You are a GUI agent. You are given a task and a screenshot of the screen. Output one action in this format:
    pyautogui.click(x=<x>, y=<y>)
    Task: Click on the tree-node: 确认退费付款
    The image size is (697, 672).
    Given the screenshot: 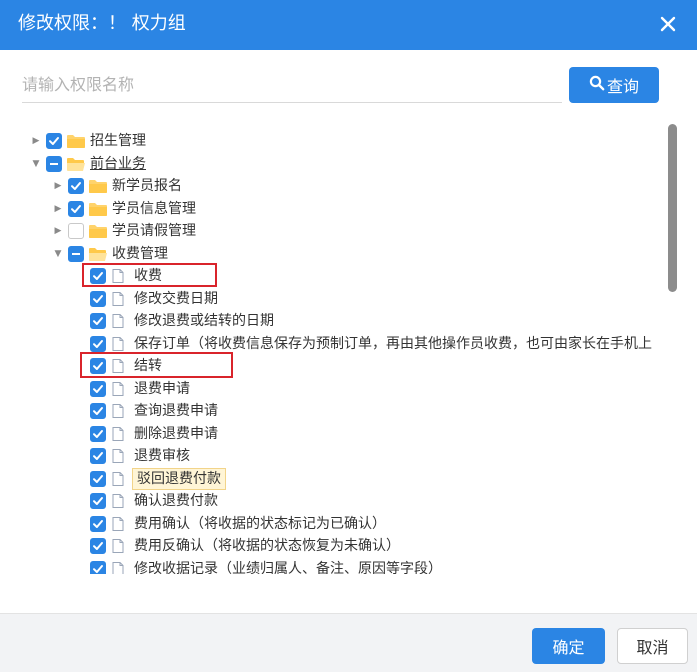 What is the action you would take?
    pyautogui.click(x=147, y=501)
    